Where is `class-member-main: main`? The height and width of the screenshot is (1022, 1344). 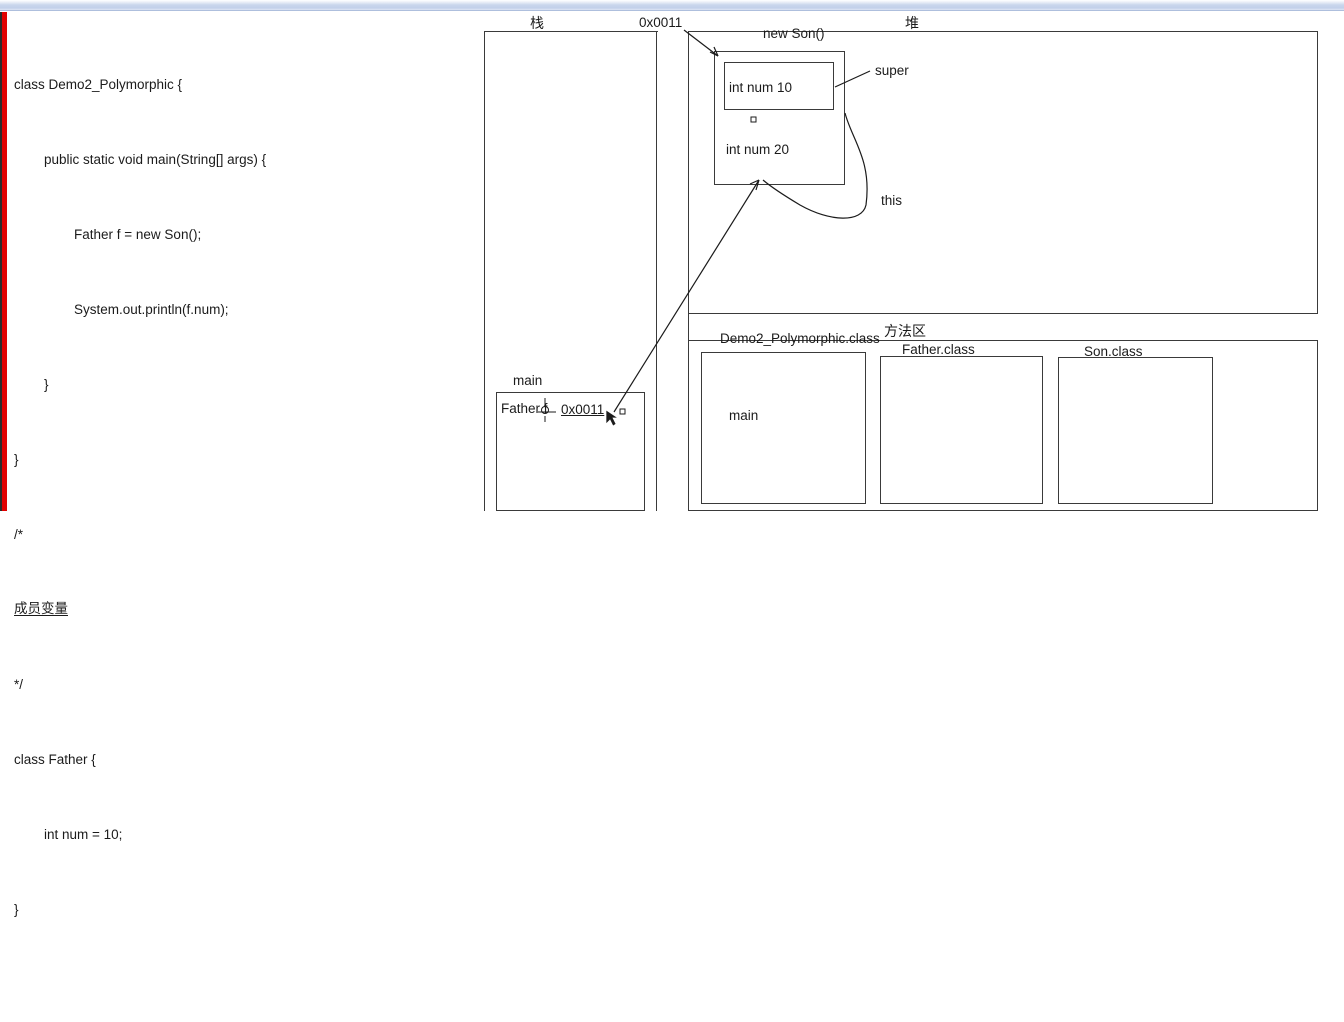
class-member-main: main is located at coordinates (744, 415).